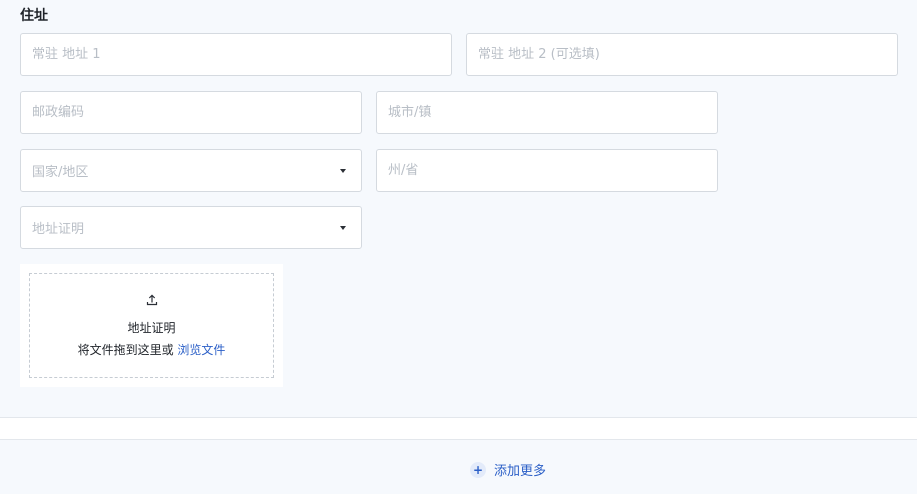  What do you see at coordinates (191, 170) in the screenshot?
I see `country-select: 国家/地区` at bounding box center [191, 170].